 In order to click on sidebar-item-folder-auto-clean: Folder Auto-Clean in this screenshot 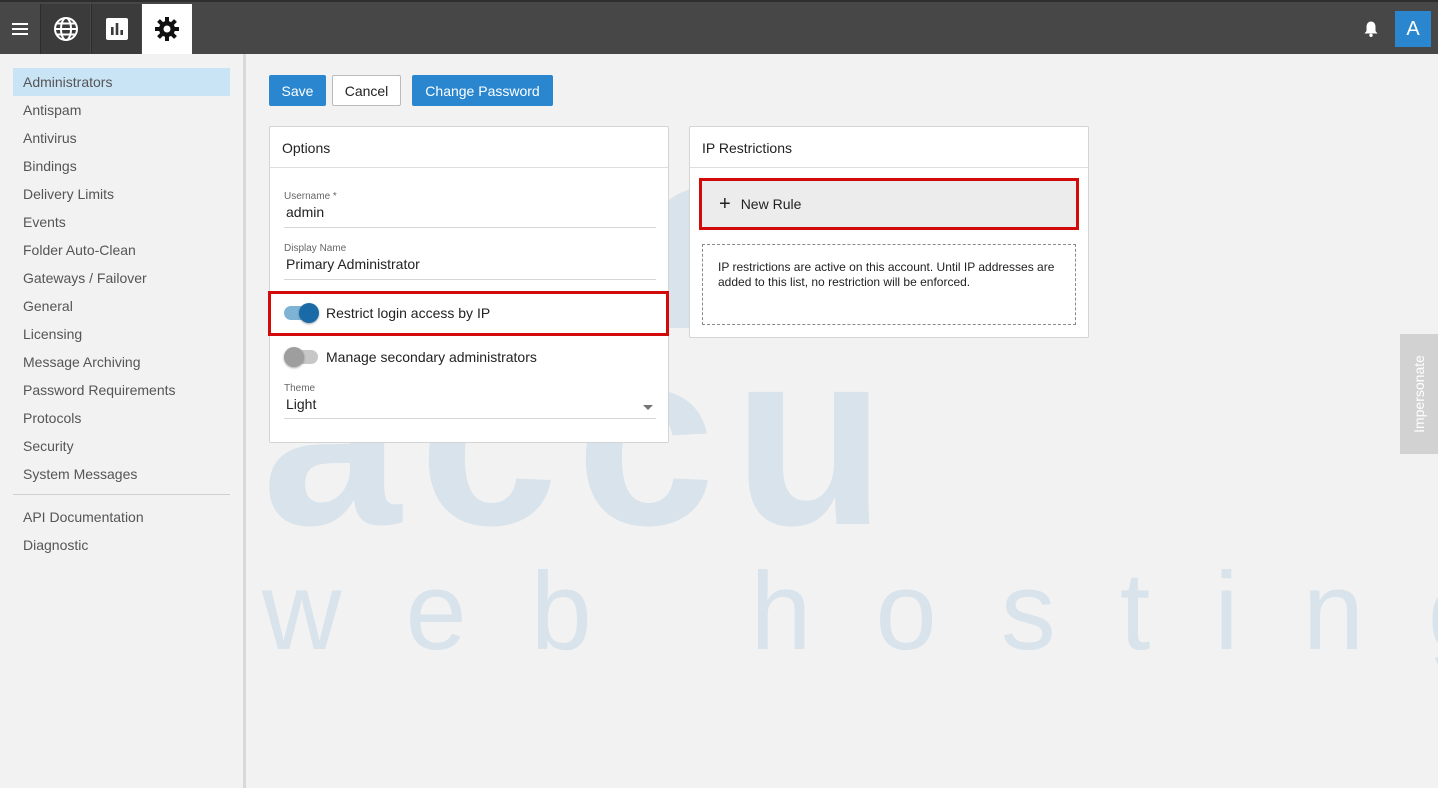, I will do `click(121, 250)`.